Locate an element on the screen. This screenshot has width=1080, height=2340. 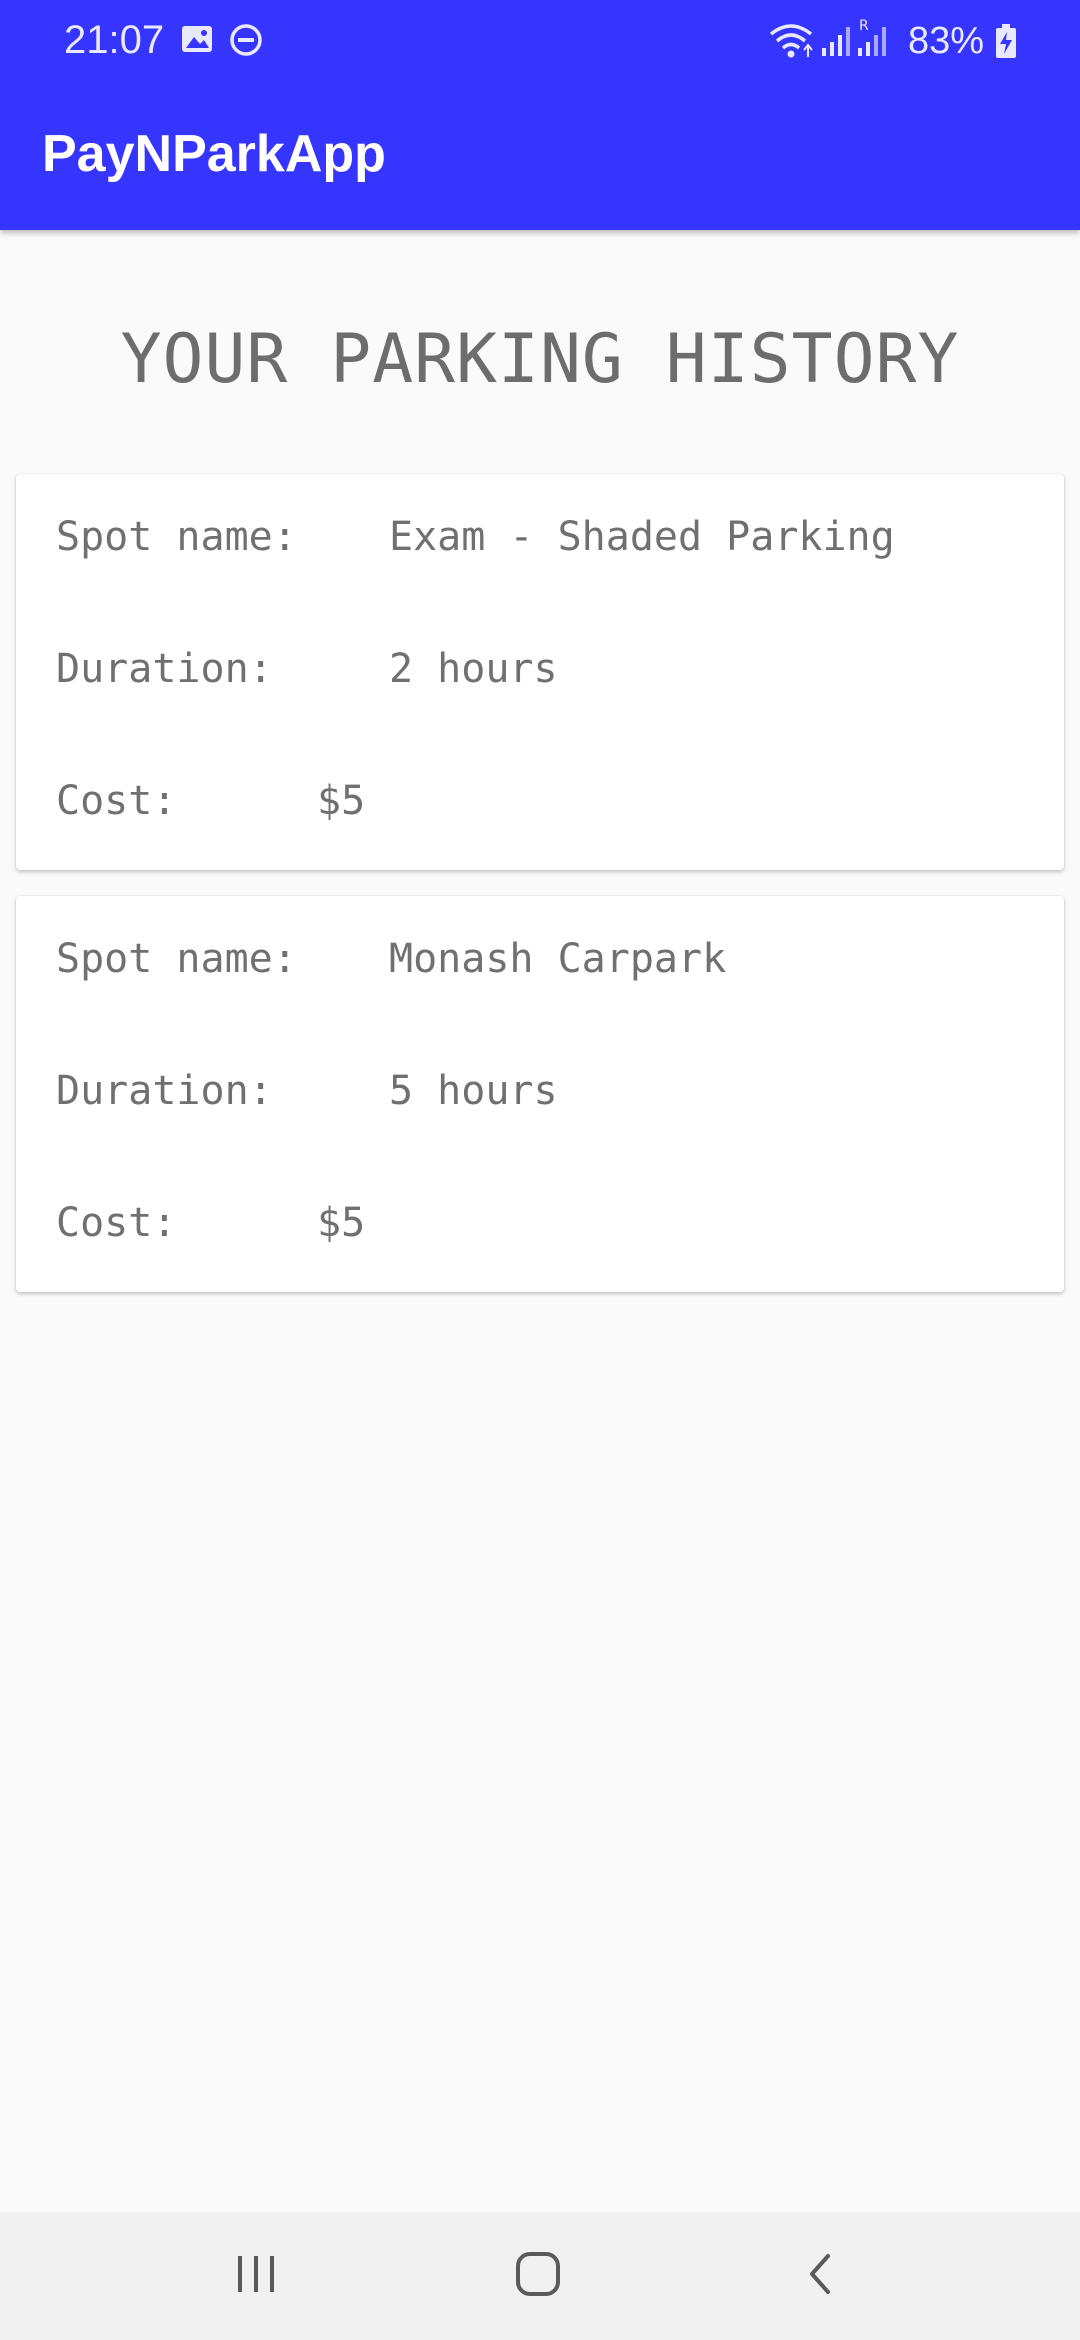
home-icon is located at coordinates (538, 2276).